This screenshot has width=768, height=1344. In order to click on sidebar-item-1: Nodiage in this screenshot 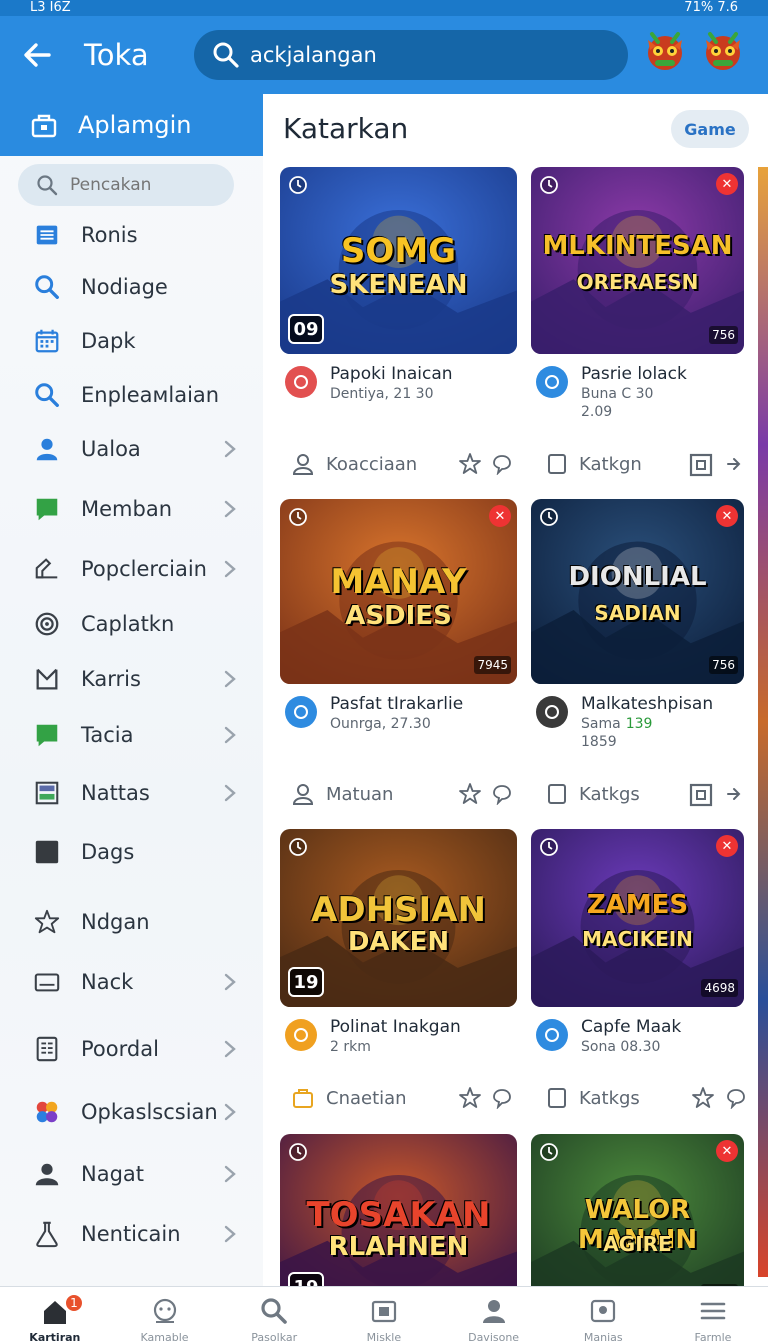, I will do `click(131, 287)`.